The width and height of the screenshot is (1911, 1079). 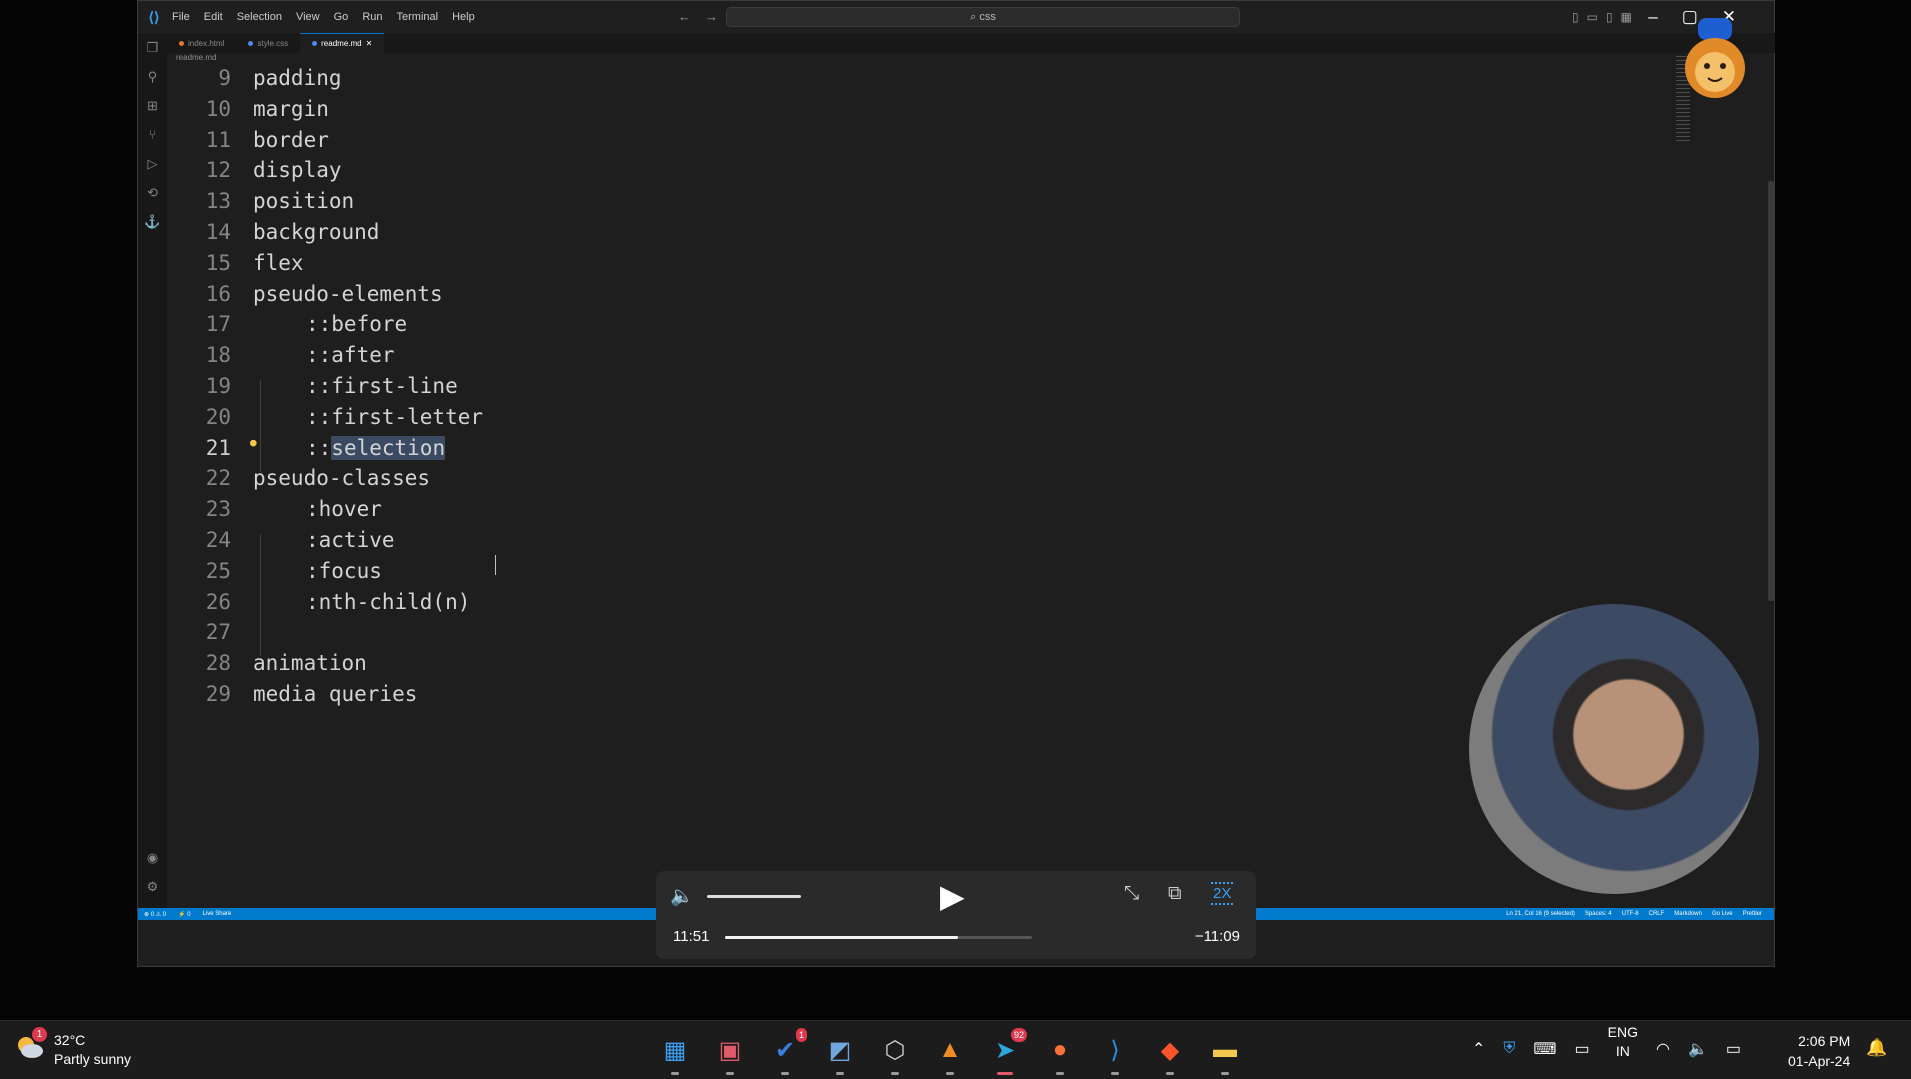 What do you see at coordinates (260, 201) in the screenshot?
I see `code-line: 13 position` at bounding box center [260, 201].